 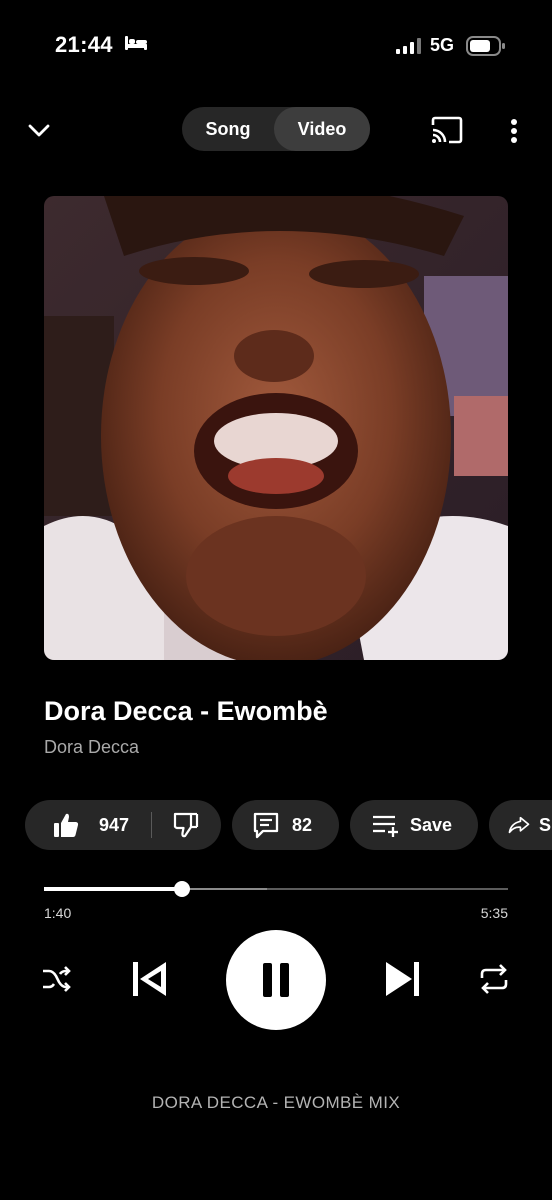 I want to click on chevron-down-icon, so click(x=39, y=130).